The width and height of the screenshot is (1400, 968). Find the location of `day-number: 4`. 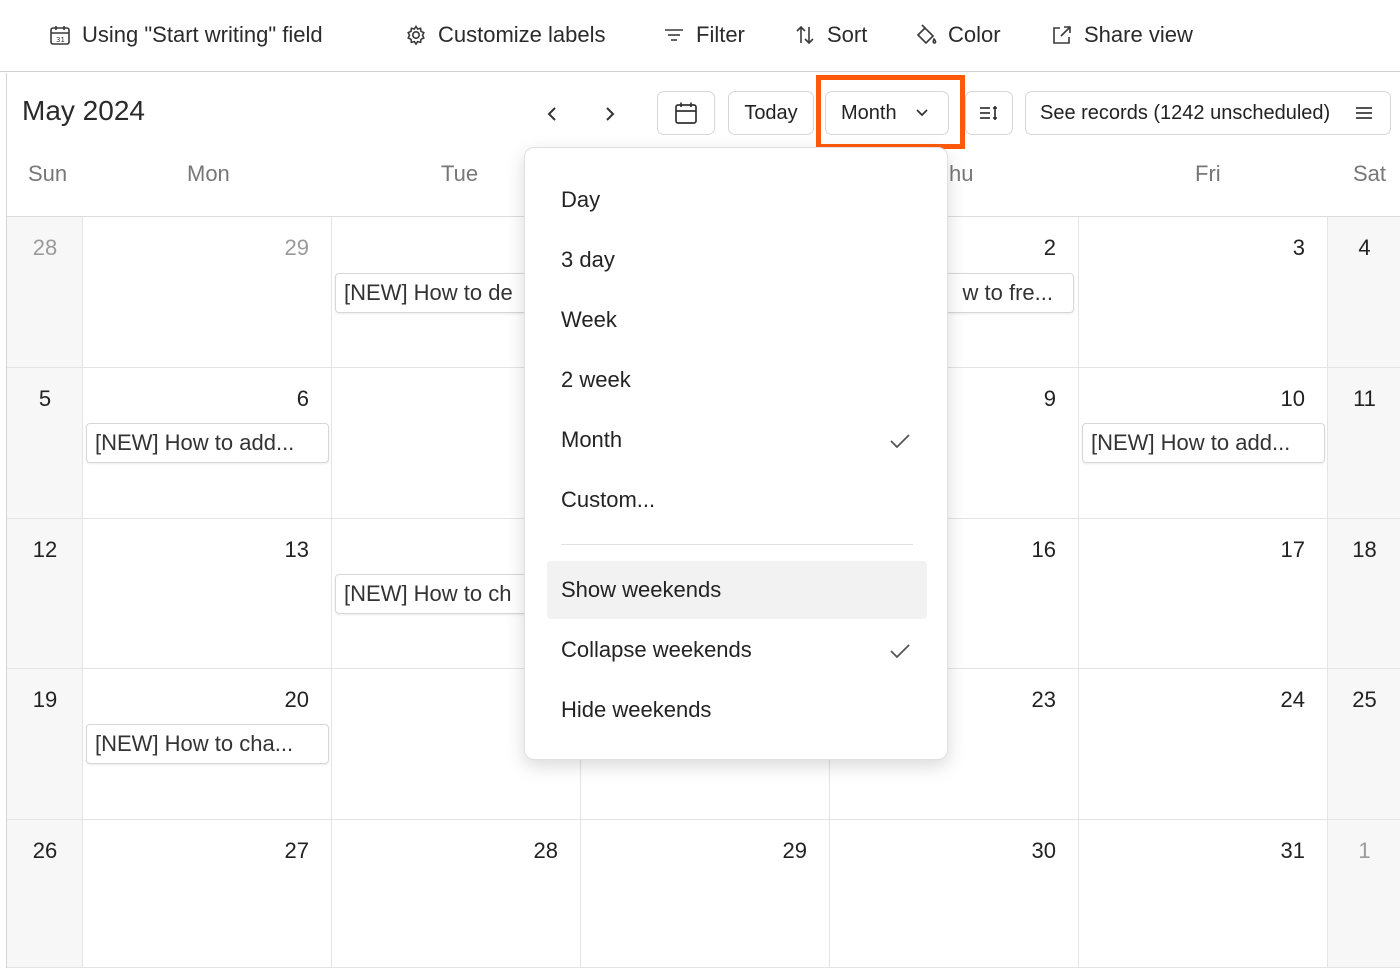

day-number: 4 is located at coordinates (1364, 247).